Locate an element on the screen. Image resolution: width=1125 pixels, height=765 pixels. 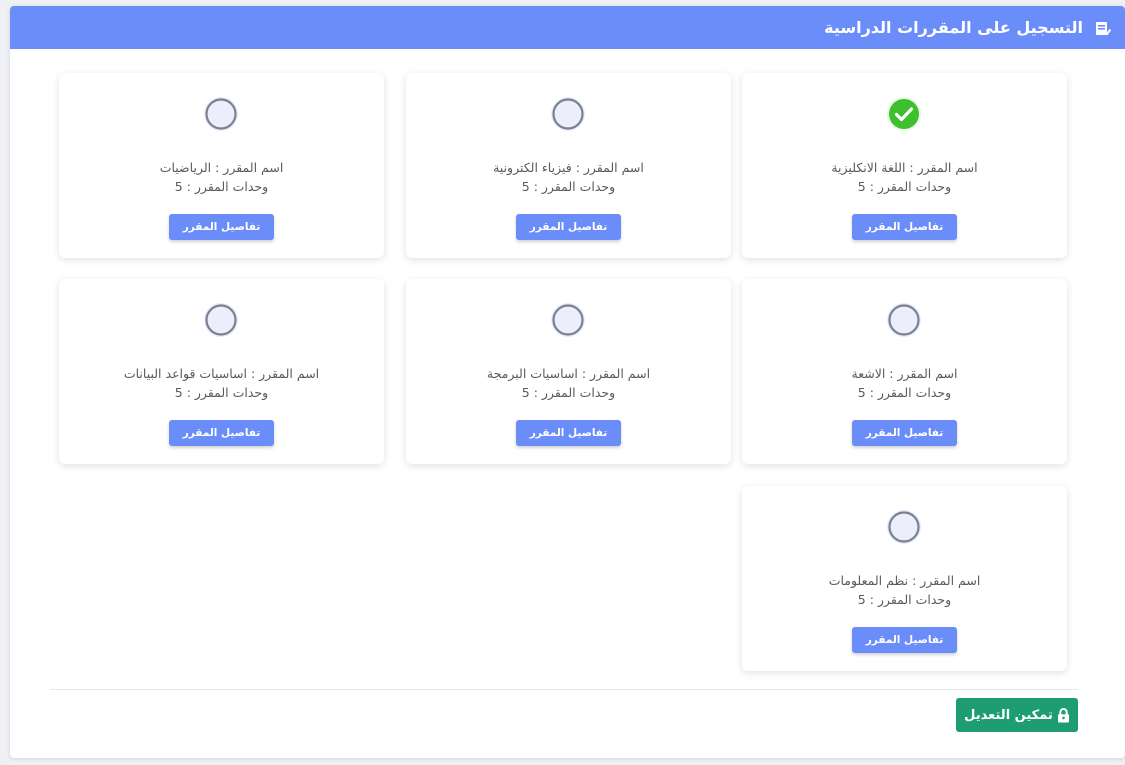
enable-edit-label: تمكين التعديل is located at coordinates (1008, 715).